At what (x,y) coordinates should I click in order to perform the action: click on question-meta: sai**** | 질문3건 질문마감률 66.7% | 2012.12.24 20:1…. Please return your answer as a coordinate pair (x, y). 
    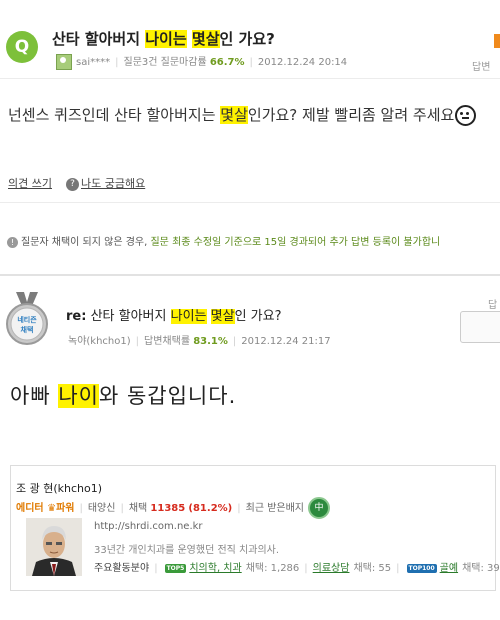
    Looking at the image, I should click on (201, 61).